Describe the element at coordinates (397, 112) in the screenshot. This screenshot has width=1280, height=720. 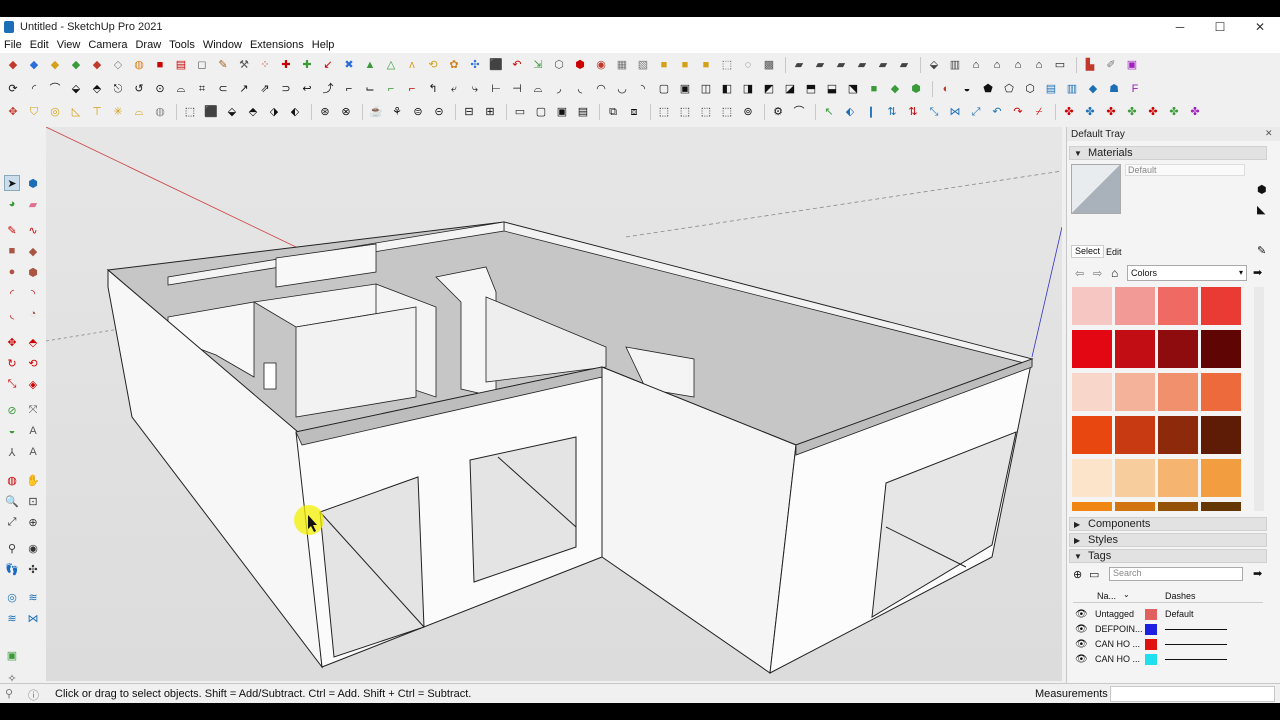
I see `shadow-tool-icon: ⚘` at that location.